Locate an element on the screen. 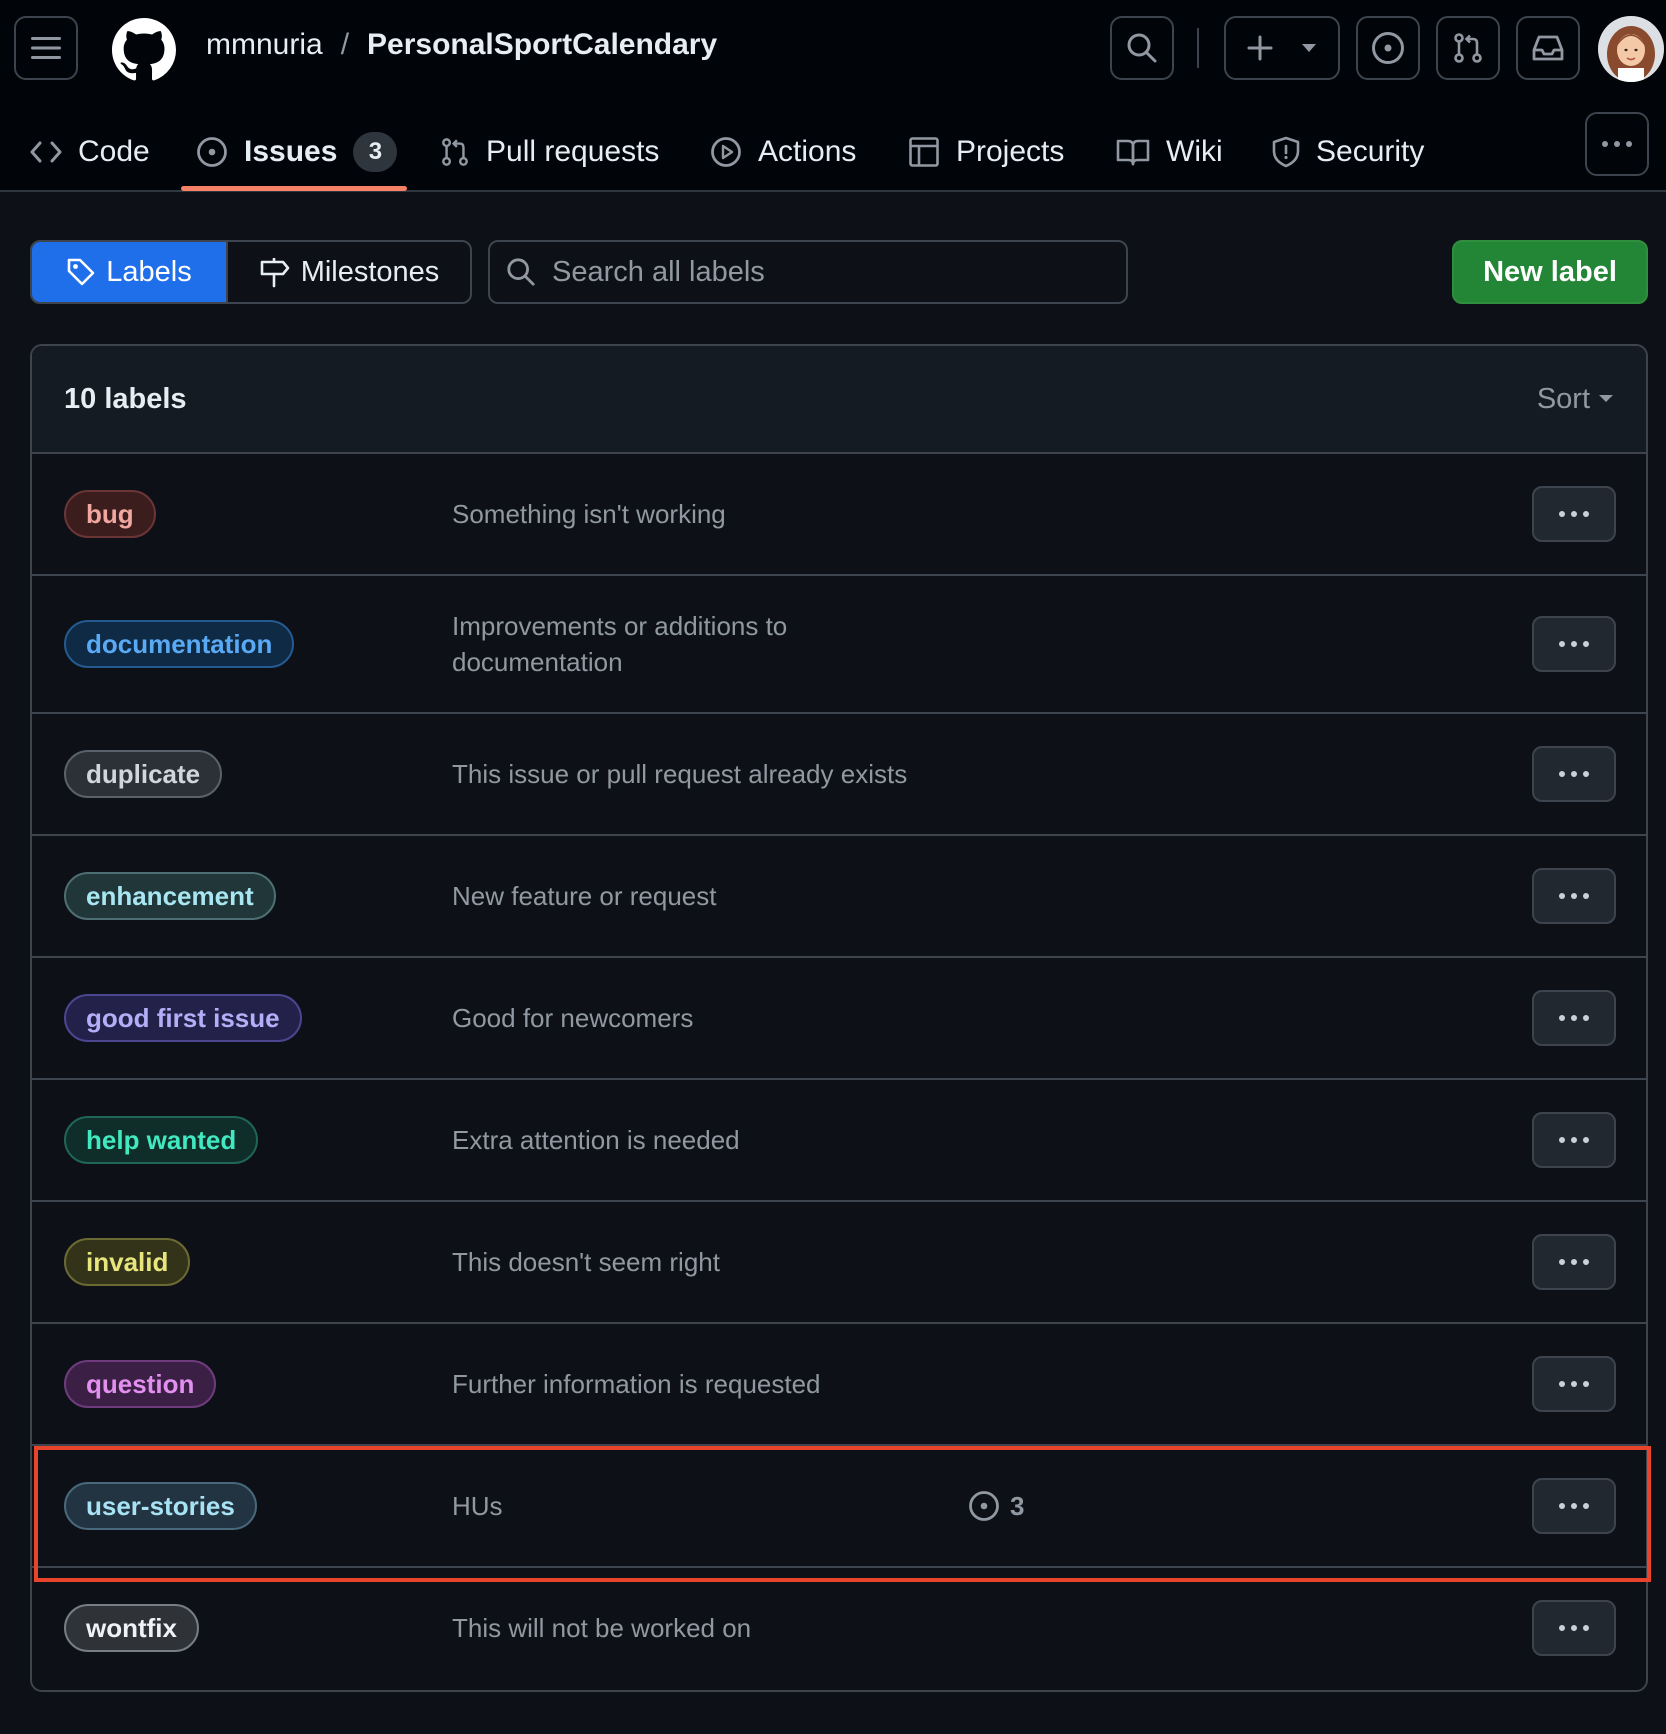 The image size is (1666, 1734). milestones-tab-button: Milestones is located at coordinates (348, 272).